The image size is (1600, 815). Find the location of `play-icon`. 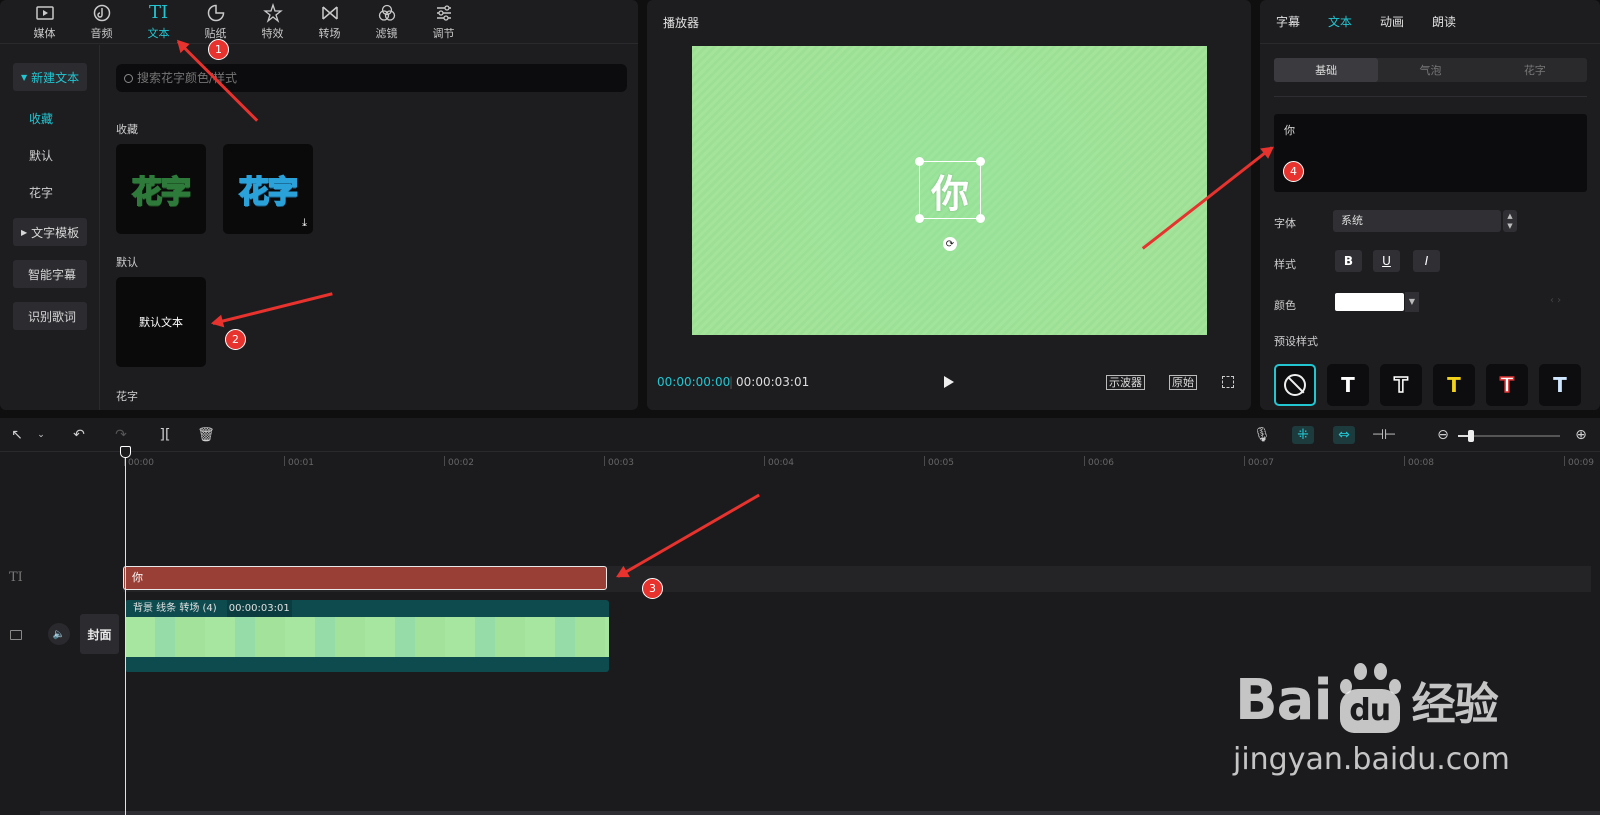

play-icon is located at coordinates (949, 382).